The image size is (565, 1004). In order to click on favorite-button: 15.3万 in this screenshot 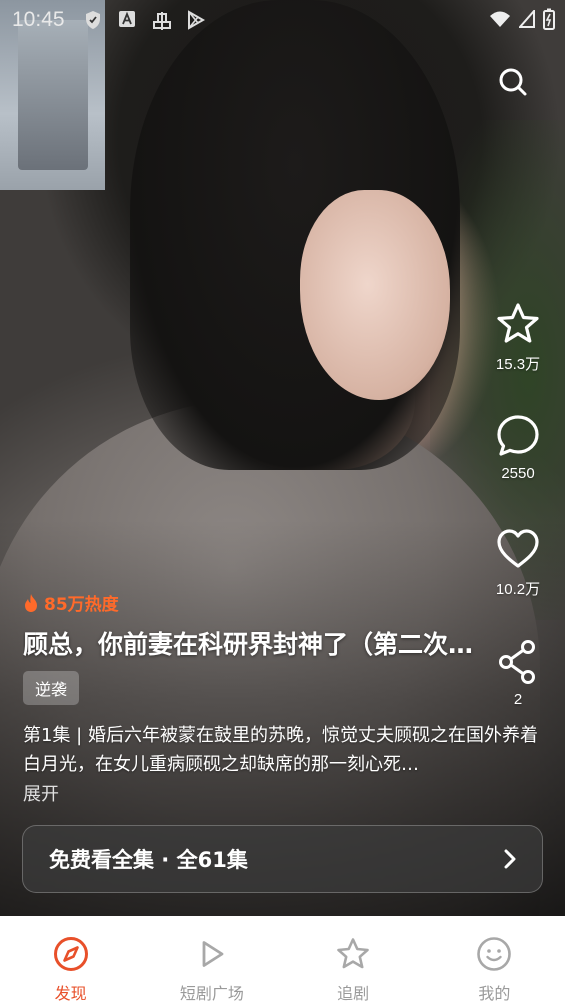, I will do `click(518, 337)`.